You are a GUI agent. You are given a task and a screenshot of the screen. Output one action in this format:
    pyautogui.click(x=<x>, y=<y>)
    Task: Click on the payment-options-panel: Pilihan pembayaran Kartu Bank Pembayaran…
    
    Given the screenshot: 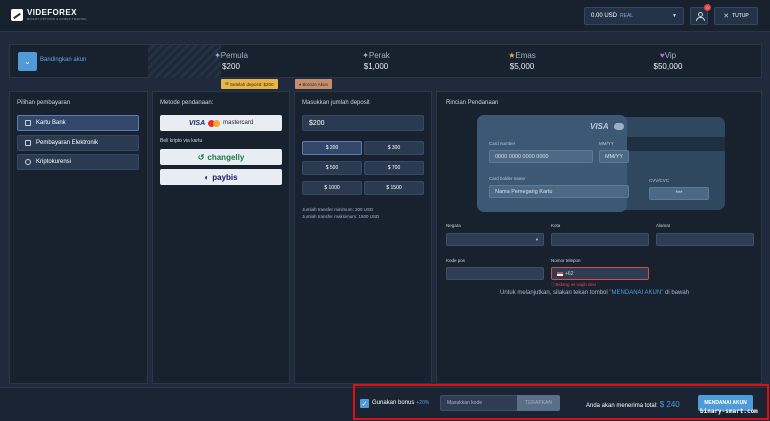 What is the action you would take?
    pyautogui.click(x=78, y=237)
    